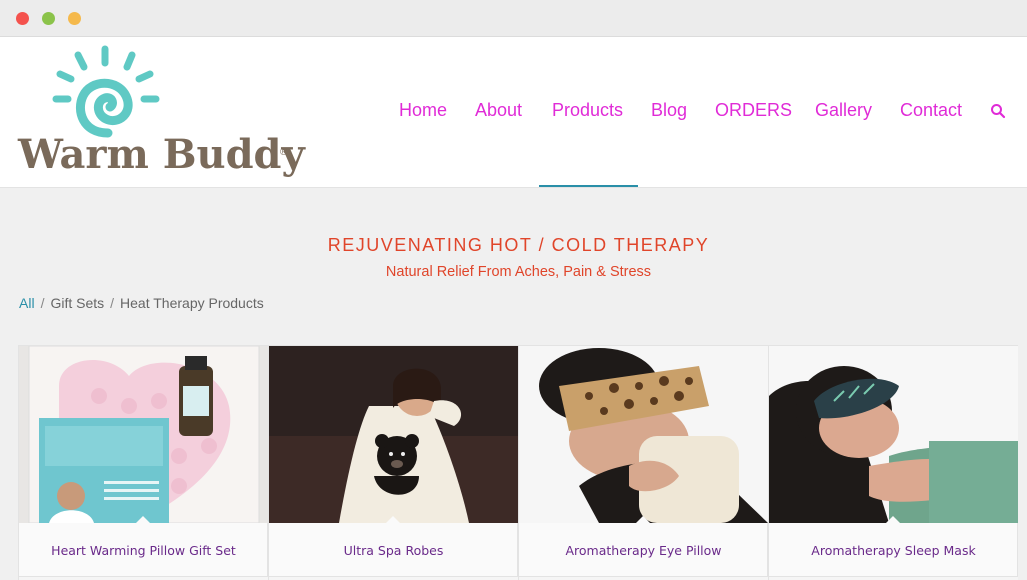 The width and height of the screenshot is (1027, 580). Describe the element at coordinates (843, 110) in the screenshot. I see `nav-gallery: Gallery` at that location.